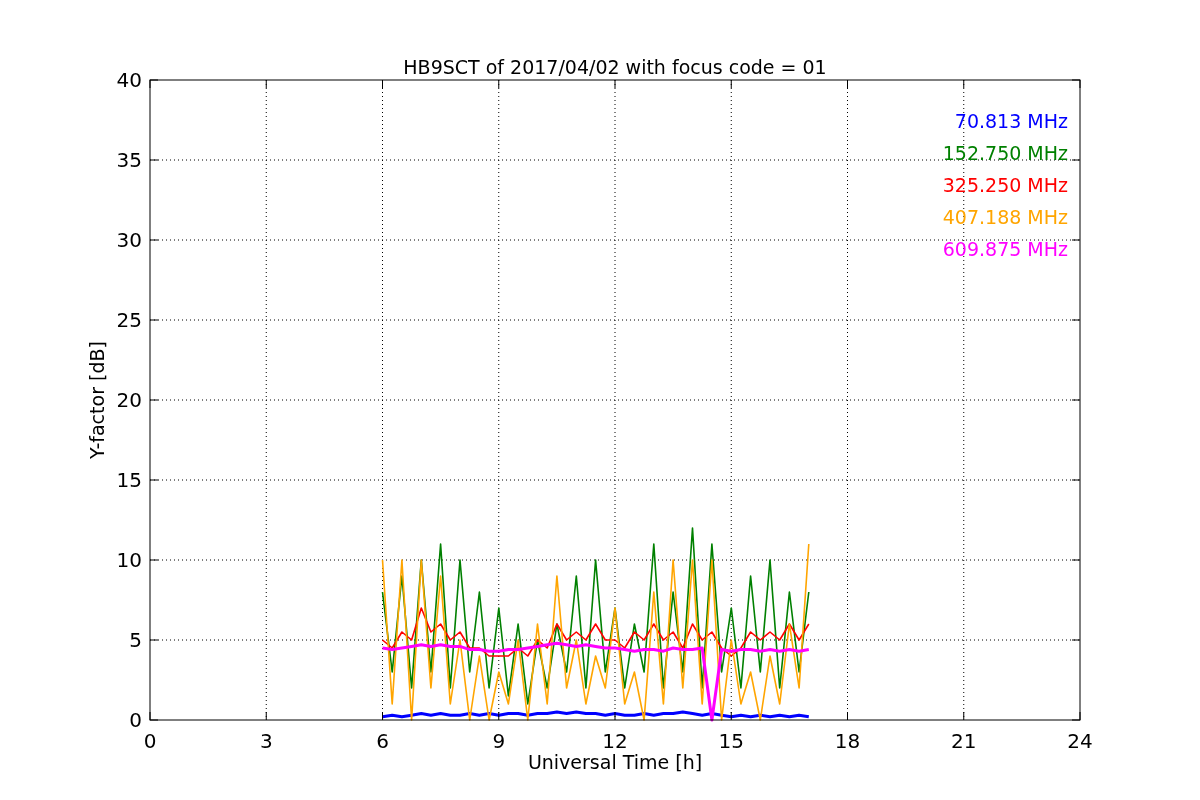 This screenshot has width=1200, height=800. I want to click on y-tick-label: 30, so click(129, 240).